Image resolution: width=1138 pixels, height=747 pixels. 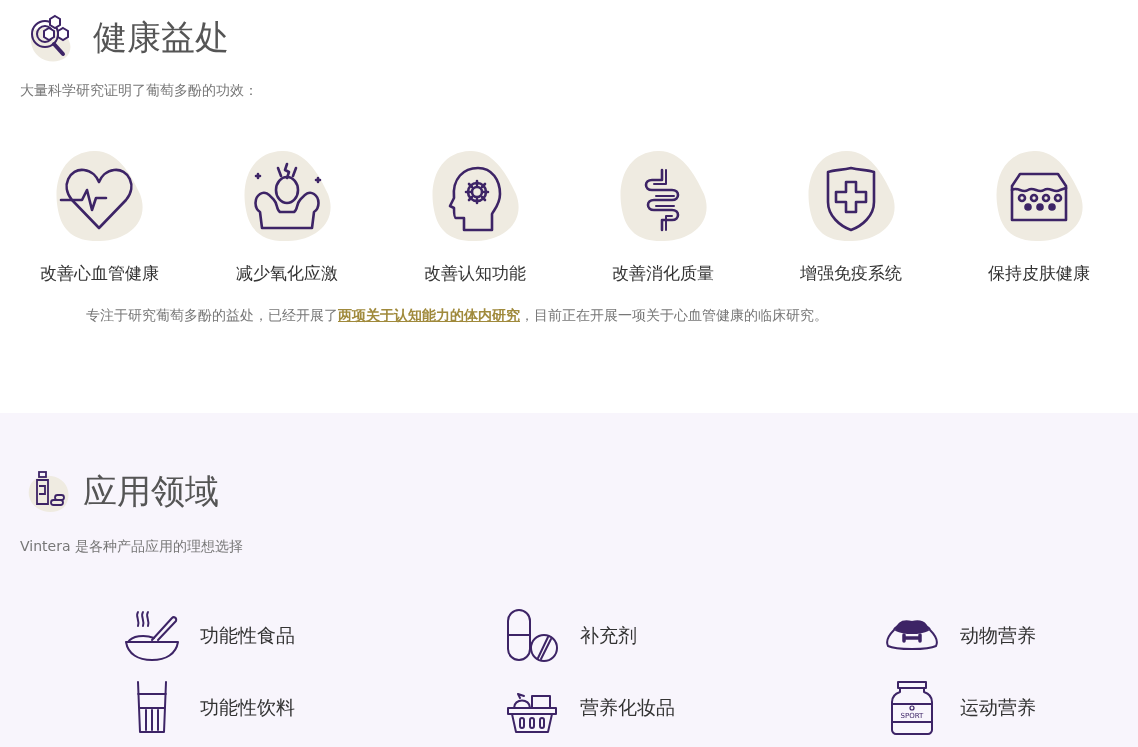 What do you see at coordinates (287, 273) in the screenshot?
I see `benefit-label: 减少氧化应激` at bounding box center [287, 273].